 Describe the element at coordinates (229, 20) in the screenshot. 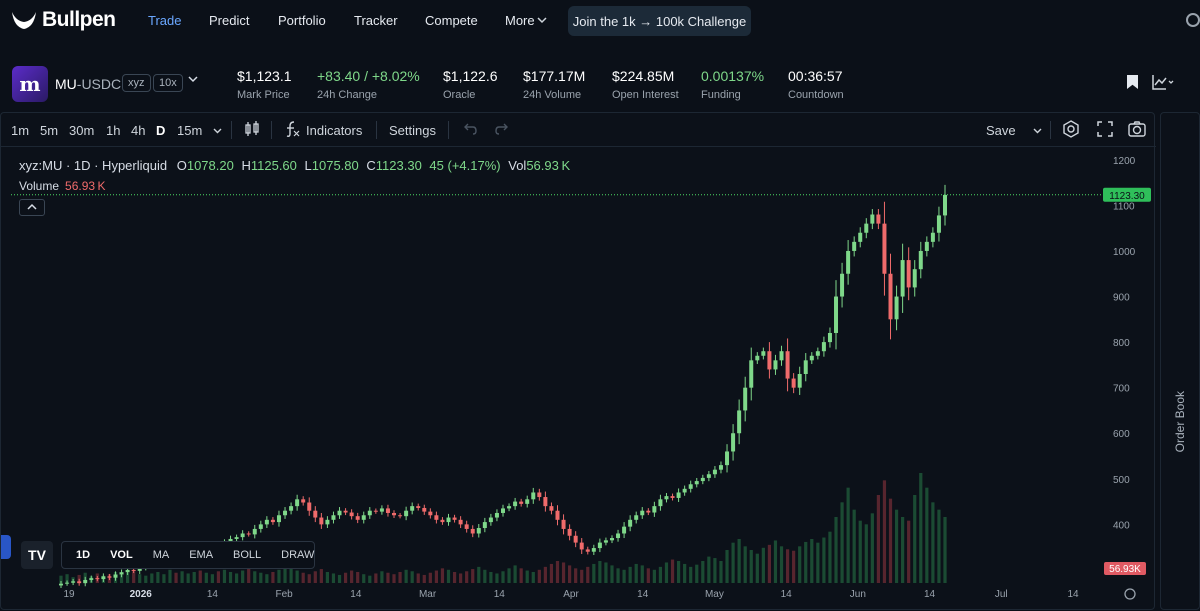

I see `nav-predict: Predict` at that location.